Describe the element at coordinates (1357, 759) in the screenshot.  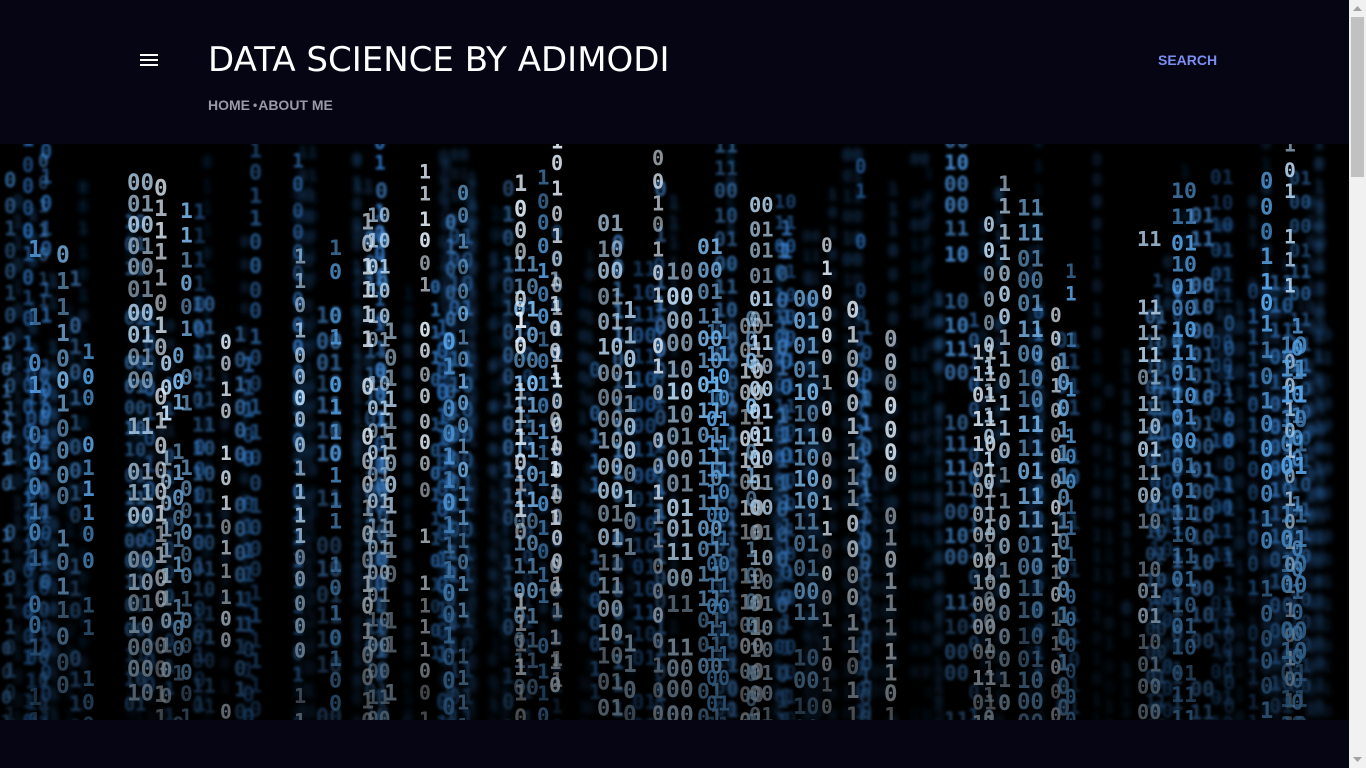
I see `scroll-down-arrow-icon` at that location.